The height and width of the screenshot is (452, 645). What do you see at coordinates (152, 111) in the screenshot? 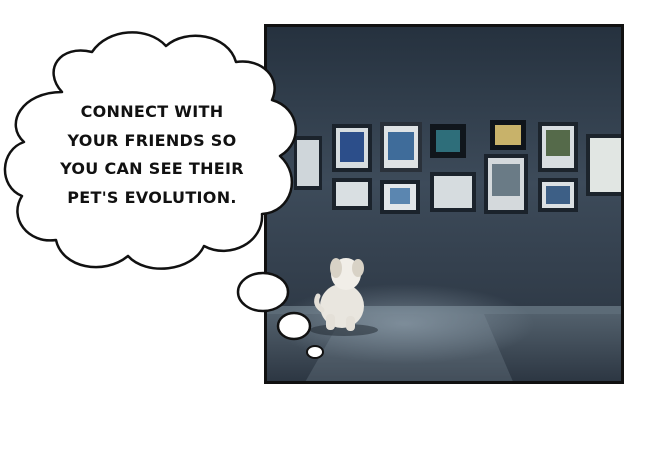
I see `caption-line: CONNECT WITH` at bounding box center [152, 111].